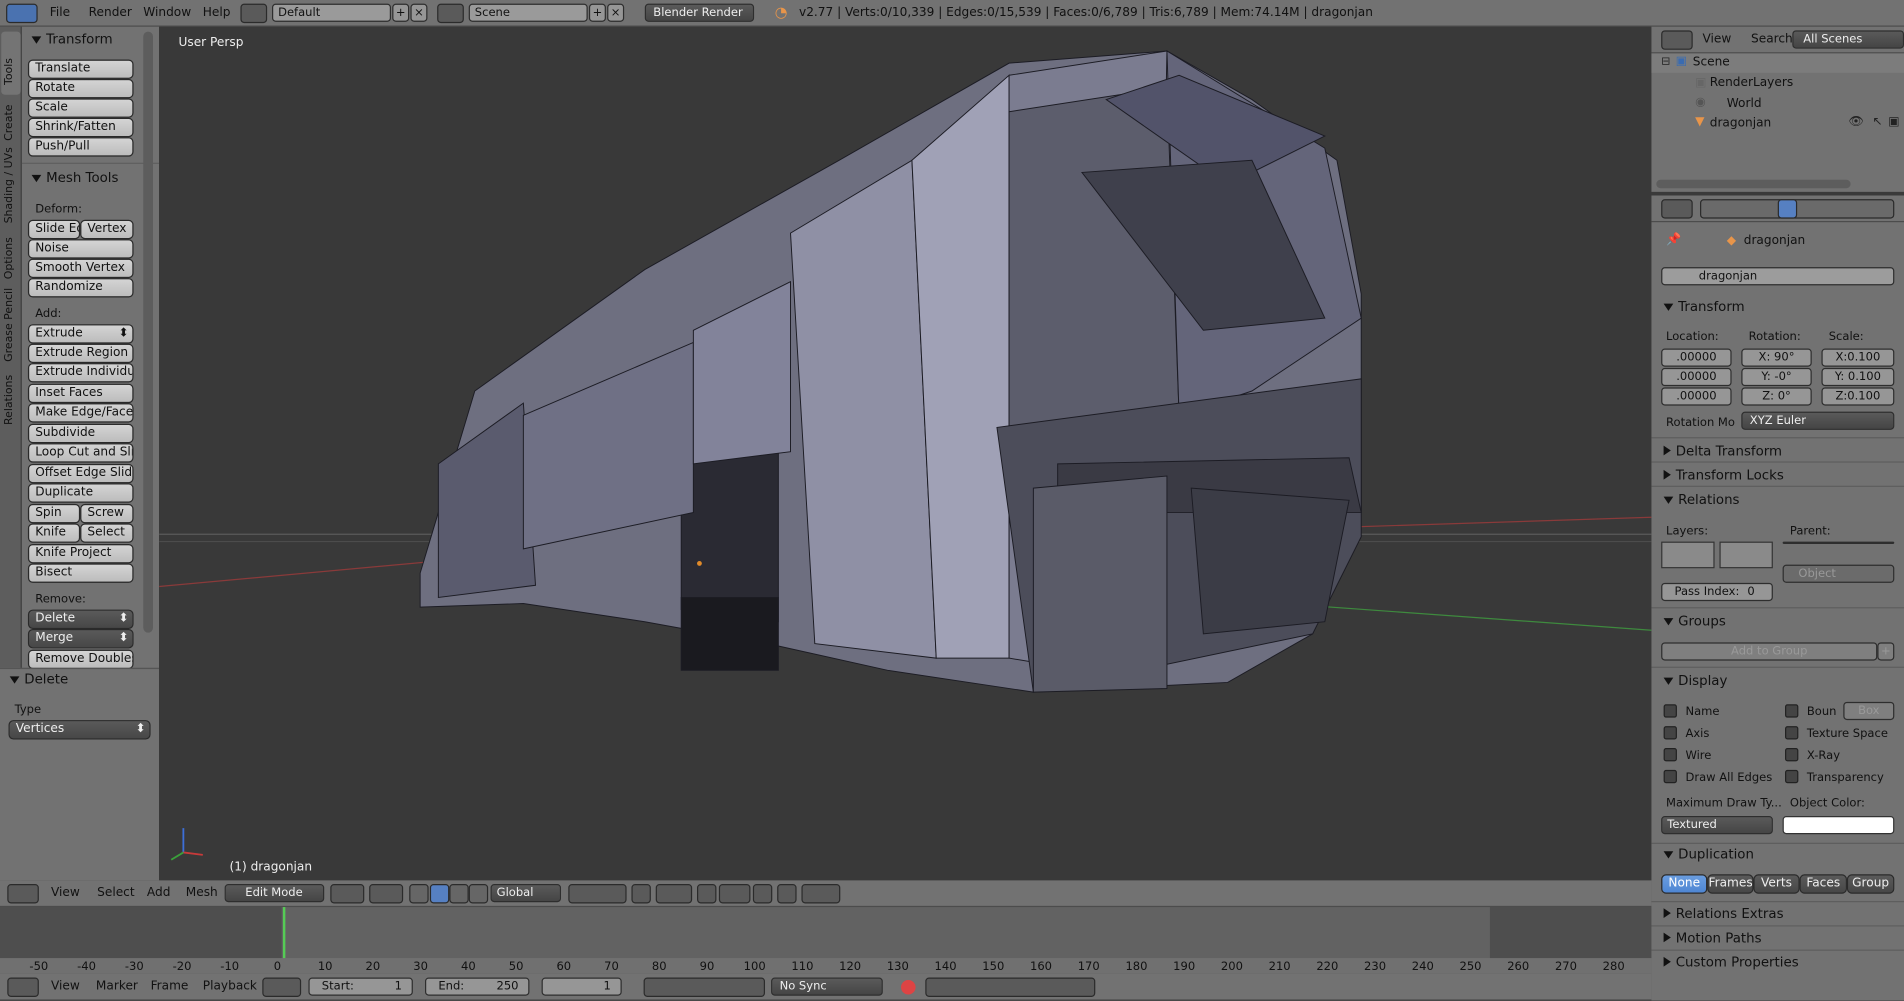 The image size is (1904, 1001). What do you see at coordinates (282, 987) in the screenshot?
I see `preview-range-icon` at bounding box center [282, 987].